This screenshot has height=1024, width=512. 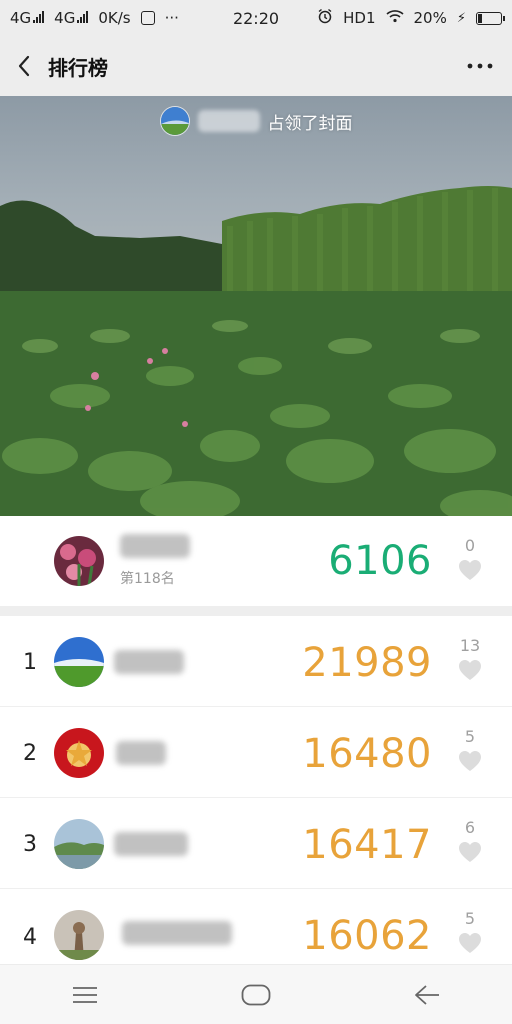 I want to click on section-divider, so click(x=256, y=611).